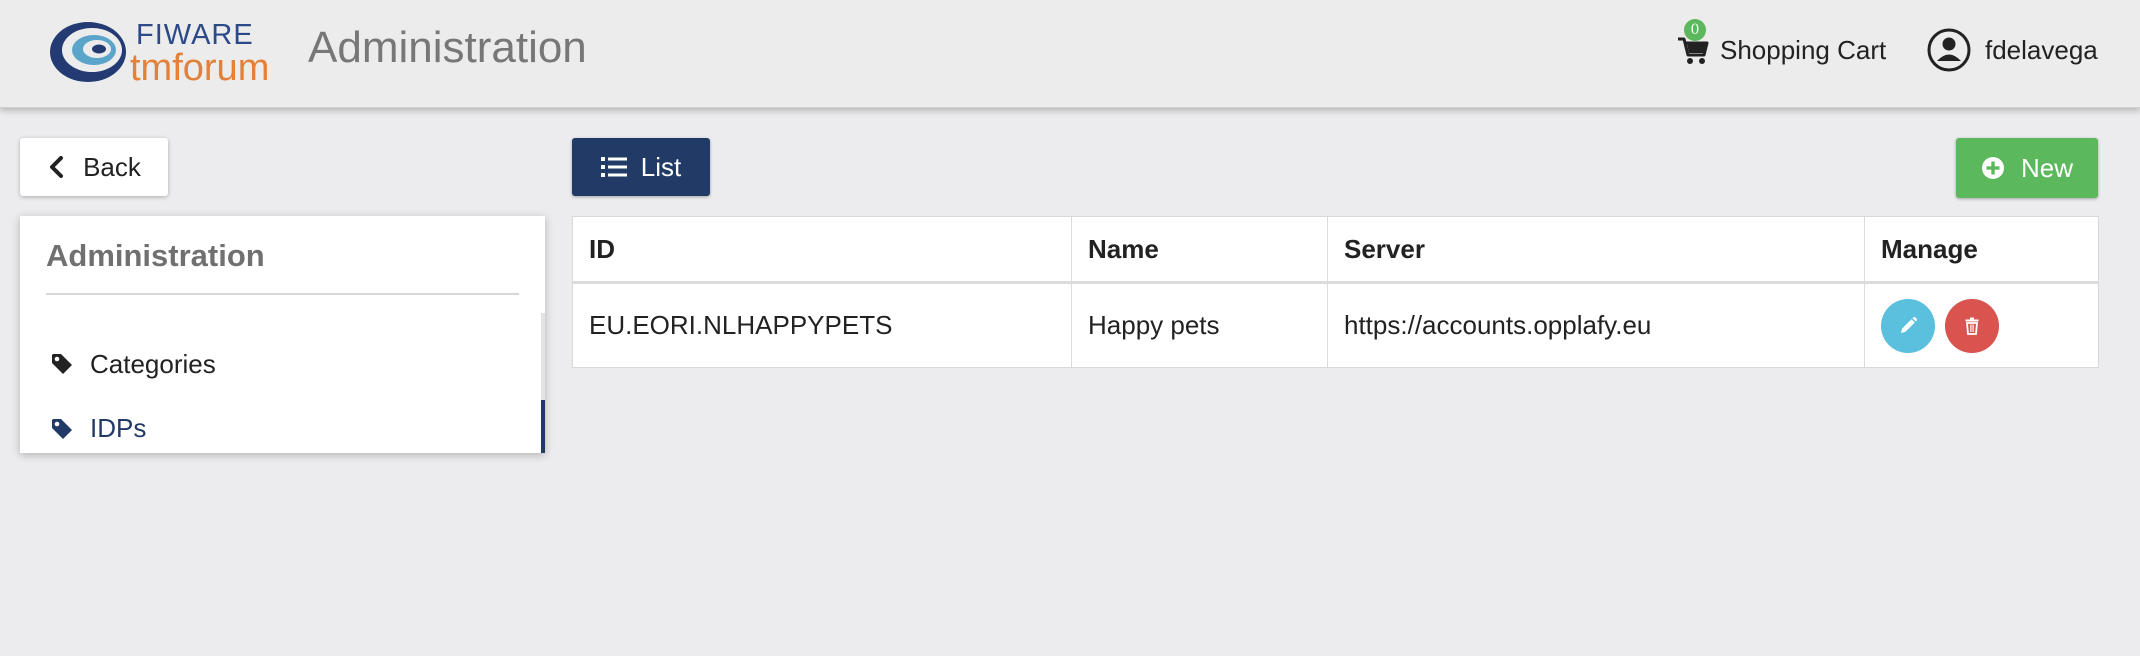 The width and height of the screenshot is (2140, 656). What do you see at coordinates (199, 66) in the screenshot?
I see `logo-tmforum-text: tmforum` at bounding box center [199, 66].